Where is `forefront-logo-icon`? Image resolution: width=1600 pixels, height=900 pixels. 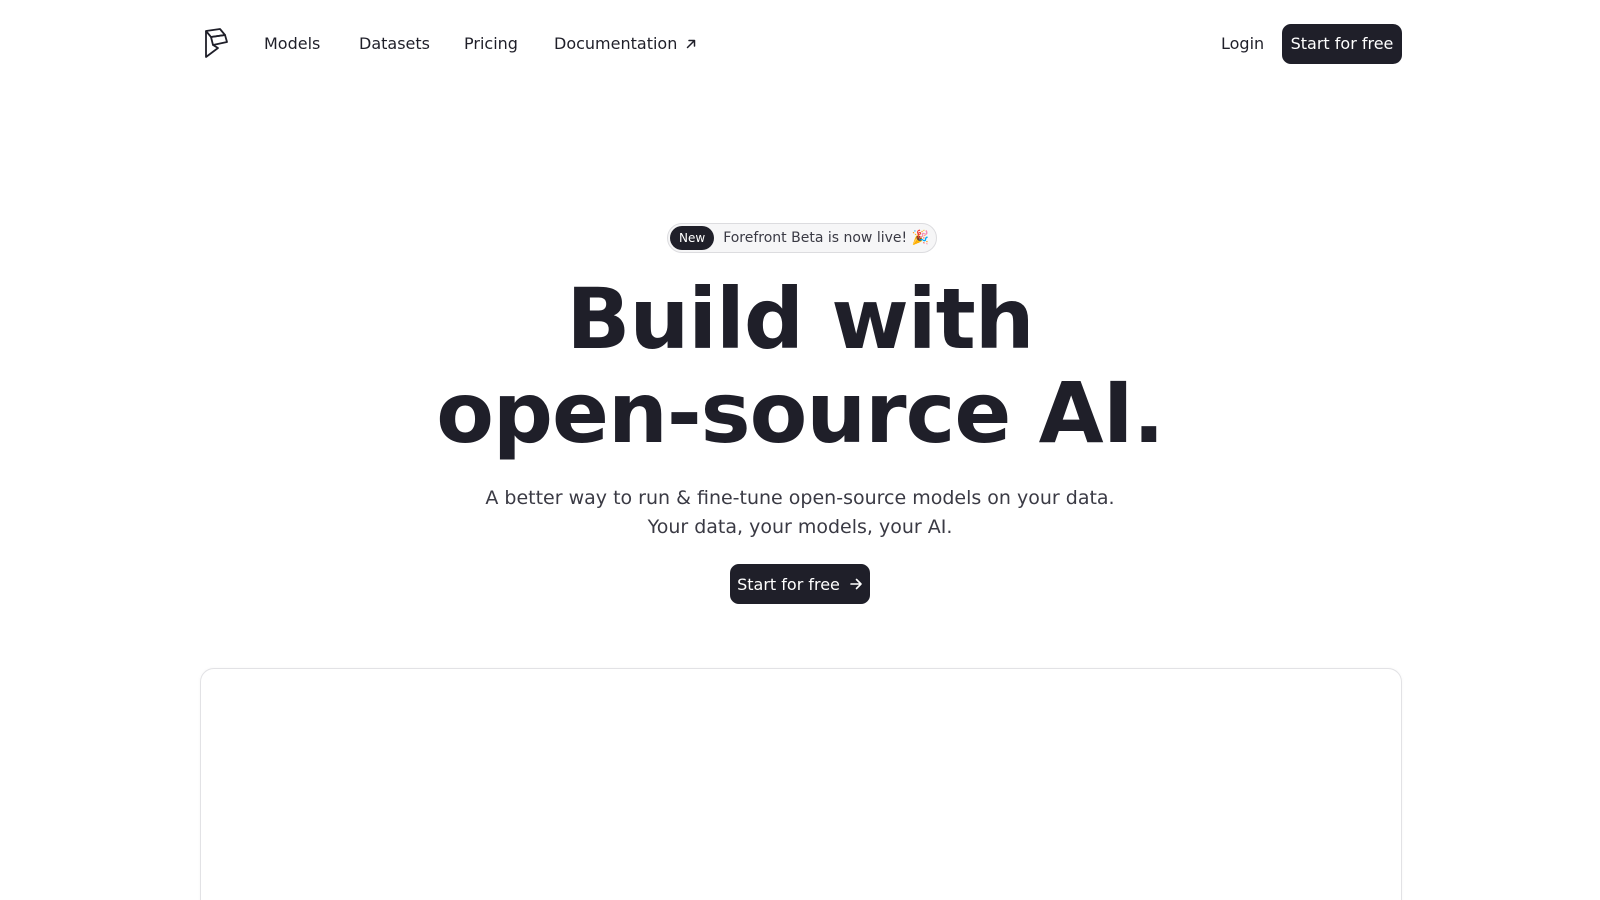 forefront-logo-icon is located at coordinates (216, 44).